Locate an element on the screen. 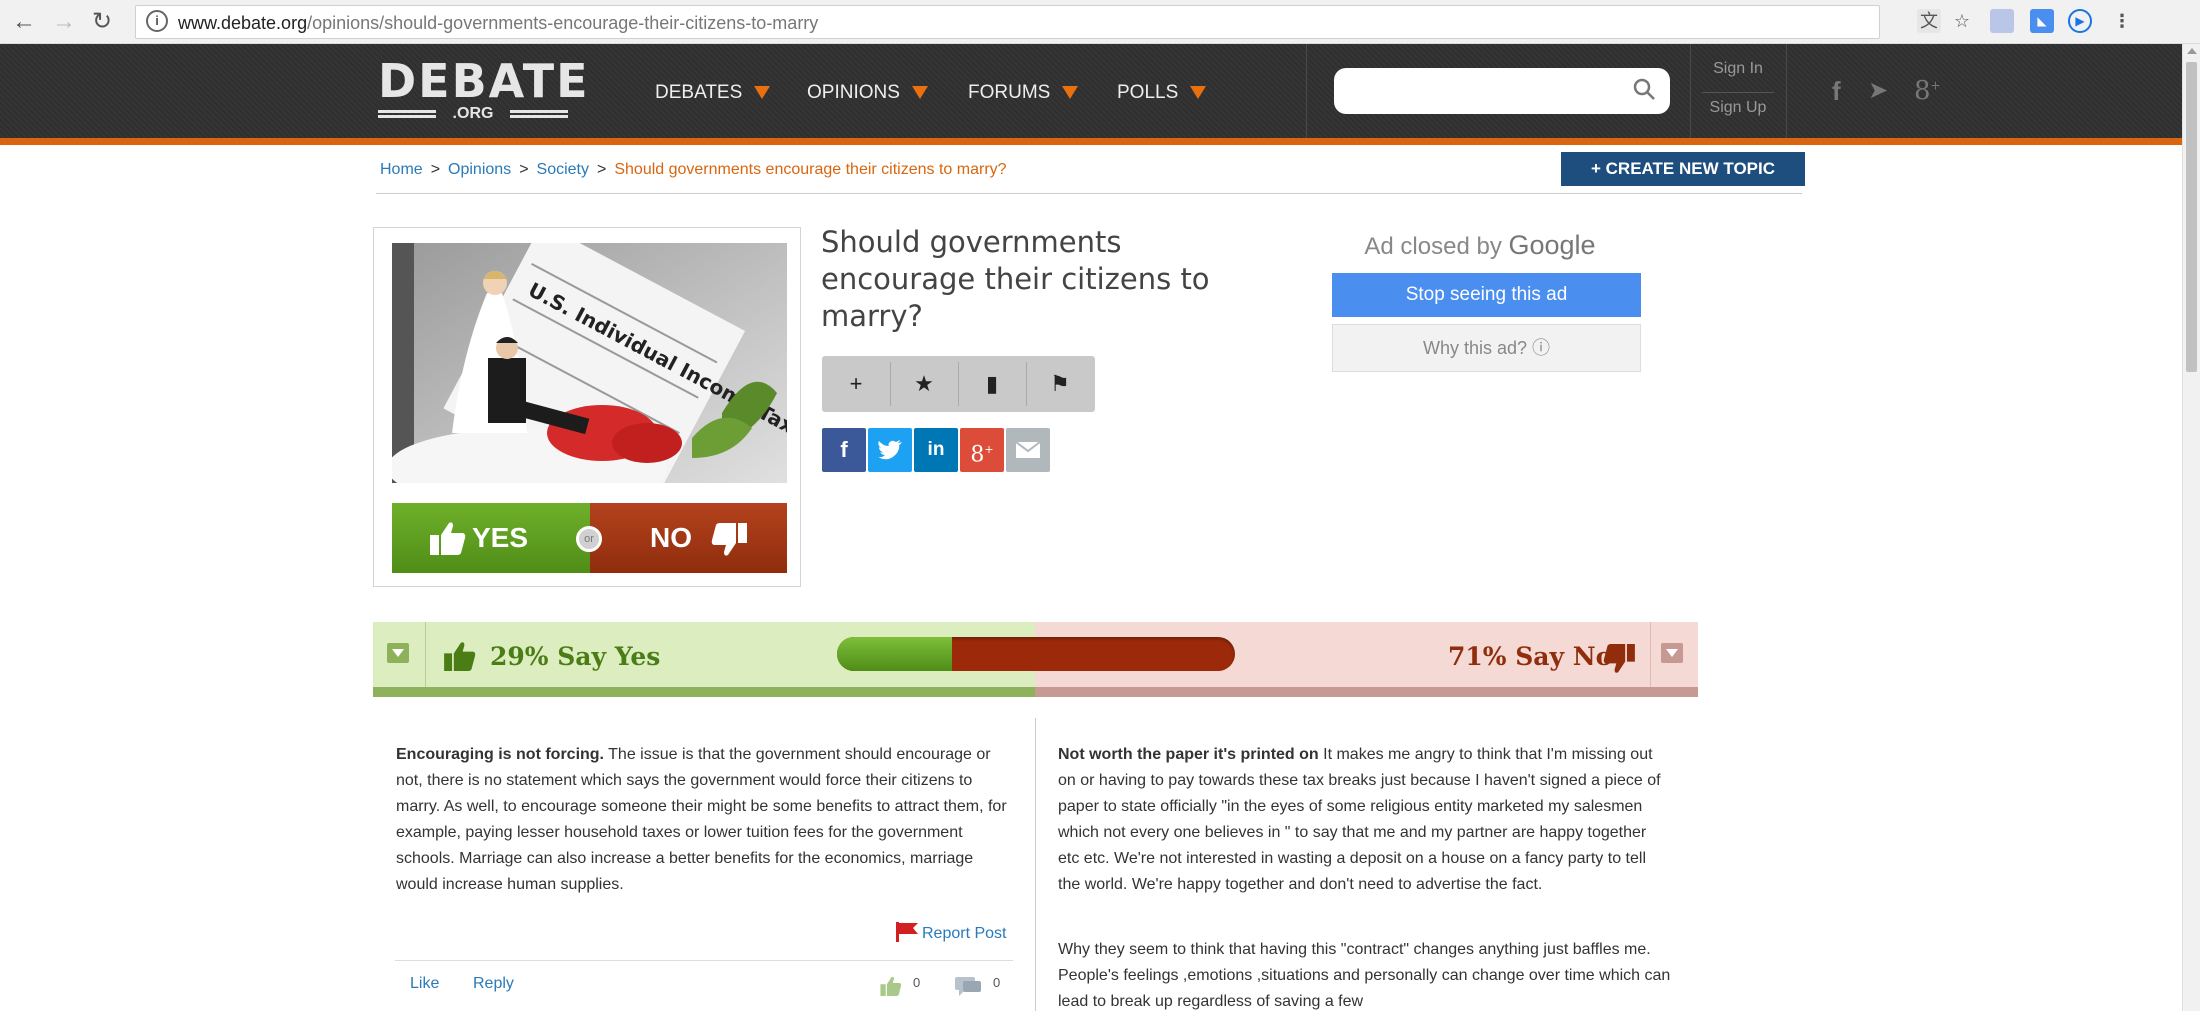 The height and width of the screenshot is (1015, 2200). breadcrumb-divider is located at coordinates (1089, 193).